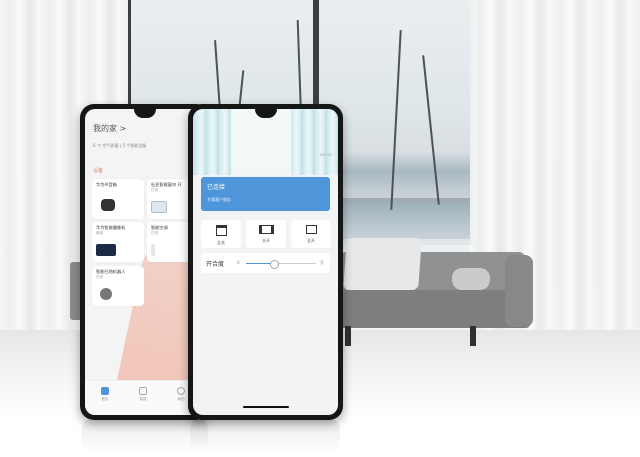 The height and width of the screenshot is (457, 640). I want to click on connection-title: 已连接, so click(216, 187).